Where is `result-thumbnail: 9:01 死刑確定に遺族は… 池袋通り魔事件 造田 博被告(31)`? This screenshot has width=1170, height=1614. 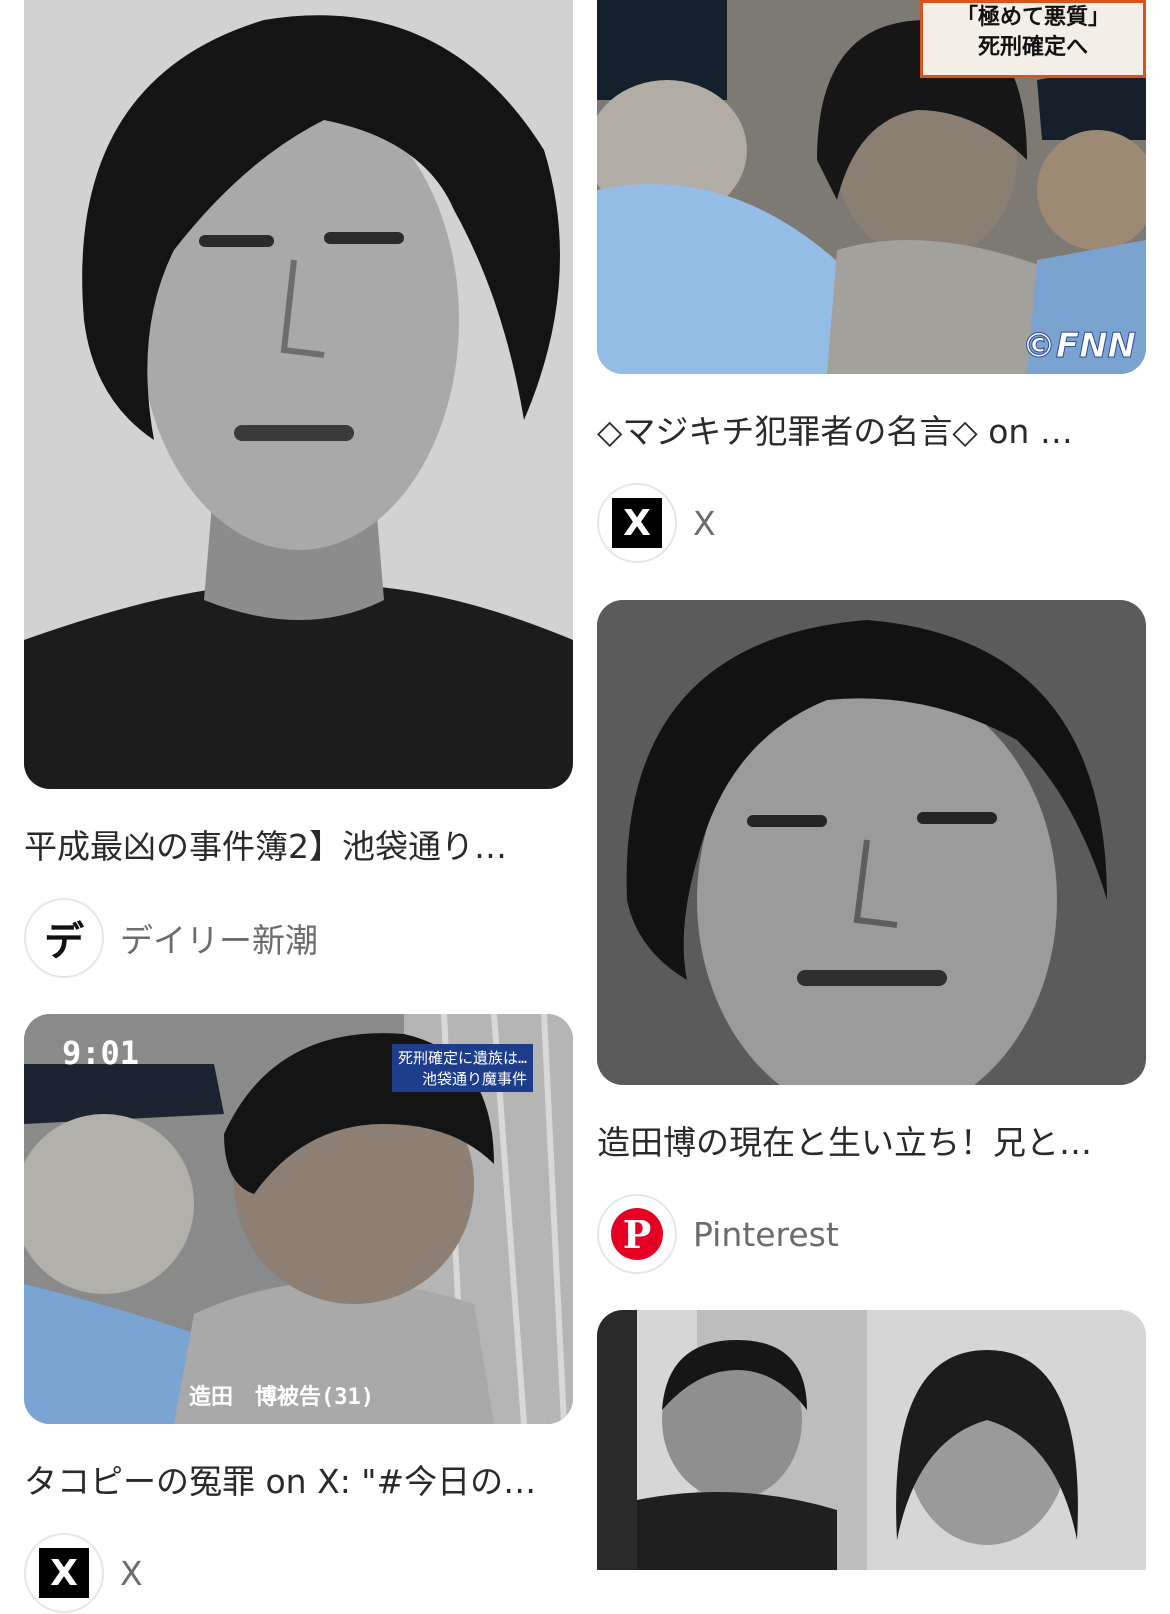
result-thumbnail: 9:01 死刑確定に遺族は… 池袋通り魔事件 造田 博被告(31) is located at coordinates (298, 1219).